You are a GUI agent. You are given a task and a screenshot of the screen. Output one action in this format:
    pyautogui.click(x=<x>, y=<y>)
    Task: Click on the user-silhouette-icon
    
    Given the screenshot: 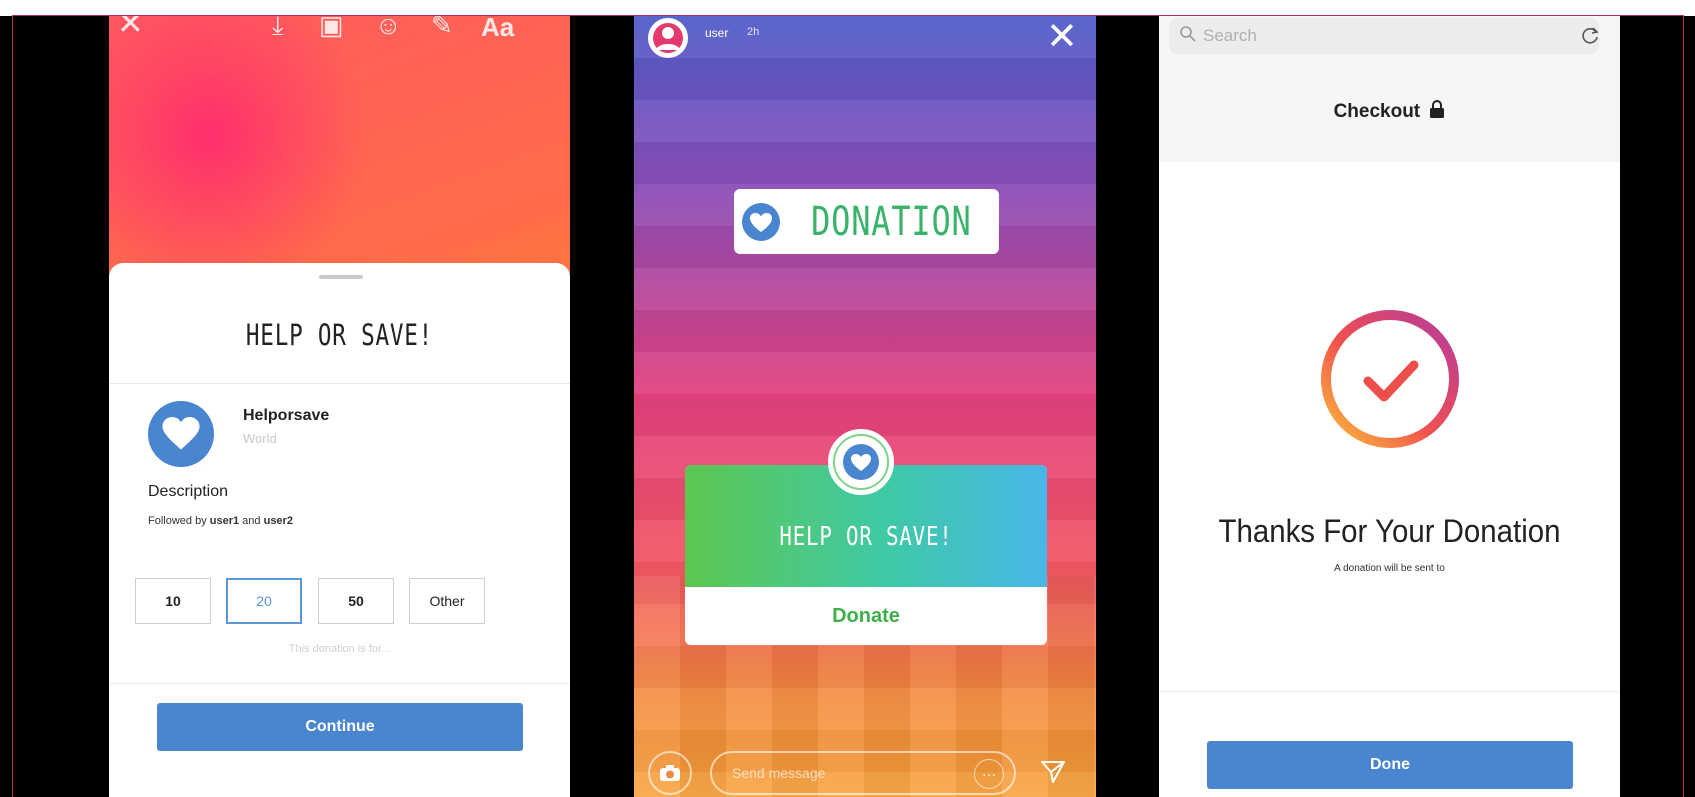 What is the action you would take?
    pyautogui.click(x=668, y=38)
    